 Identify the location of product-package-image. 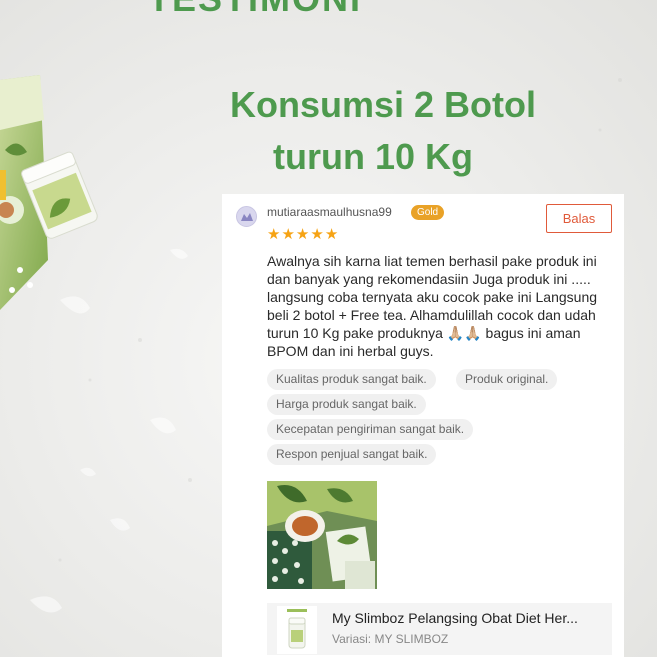
(49, 192).